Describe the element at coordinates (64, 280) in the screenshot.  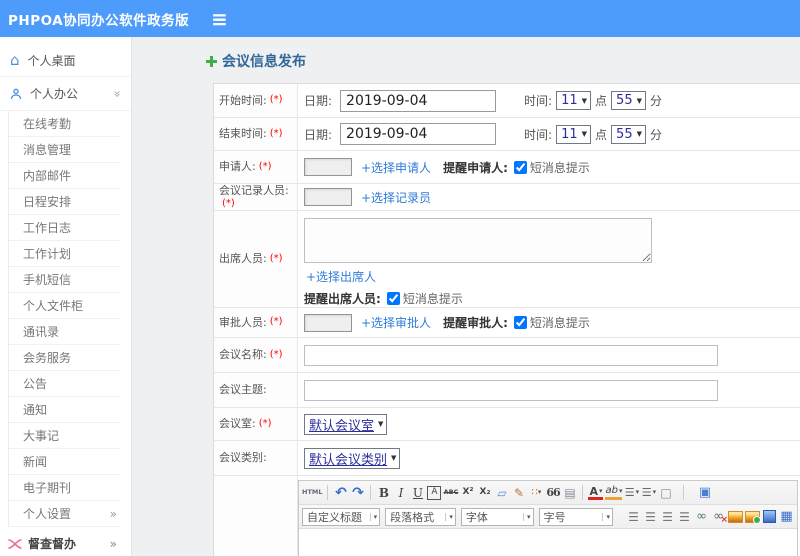
I see `sidebar-item-sms: 手机短信` at that location.